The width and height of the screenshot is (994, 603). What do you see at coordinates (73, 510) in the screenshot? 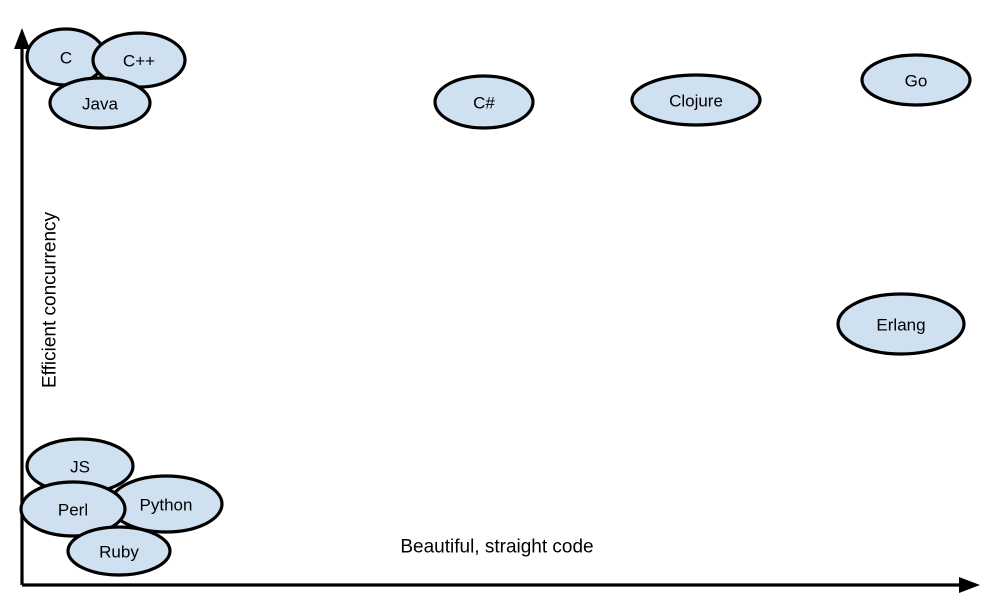
I see `data-point-label: Perl` at bounding box center [73, 510].